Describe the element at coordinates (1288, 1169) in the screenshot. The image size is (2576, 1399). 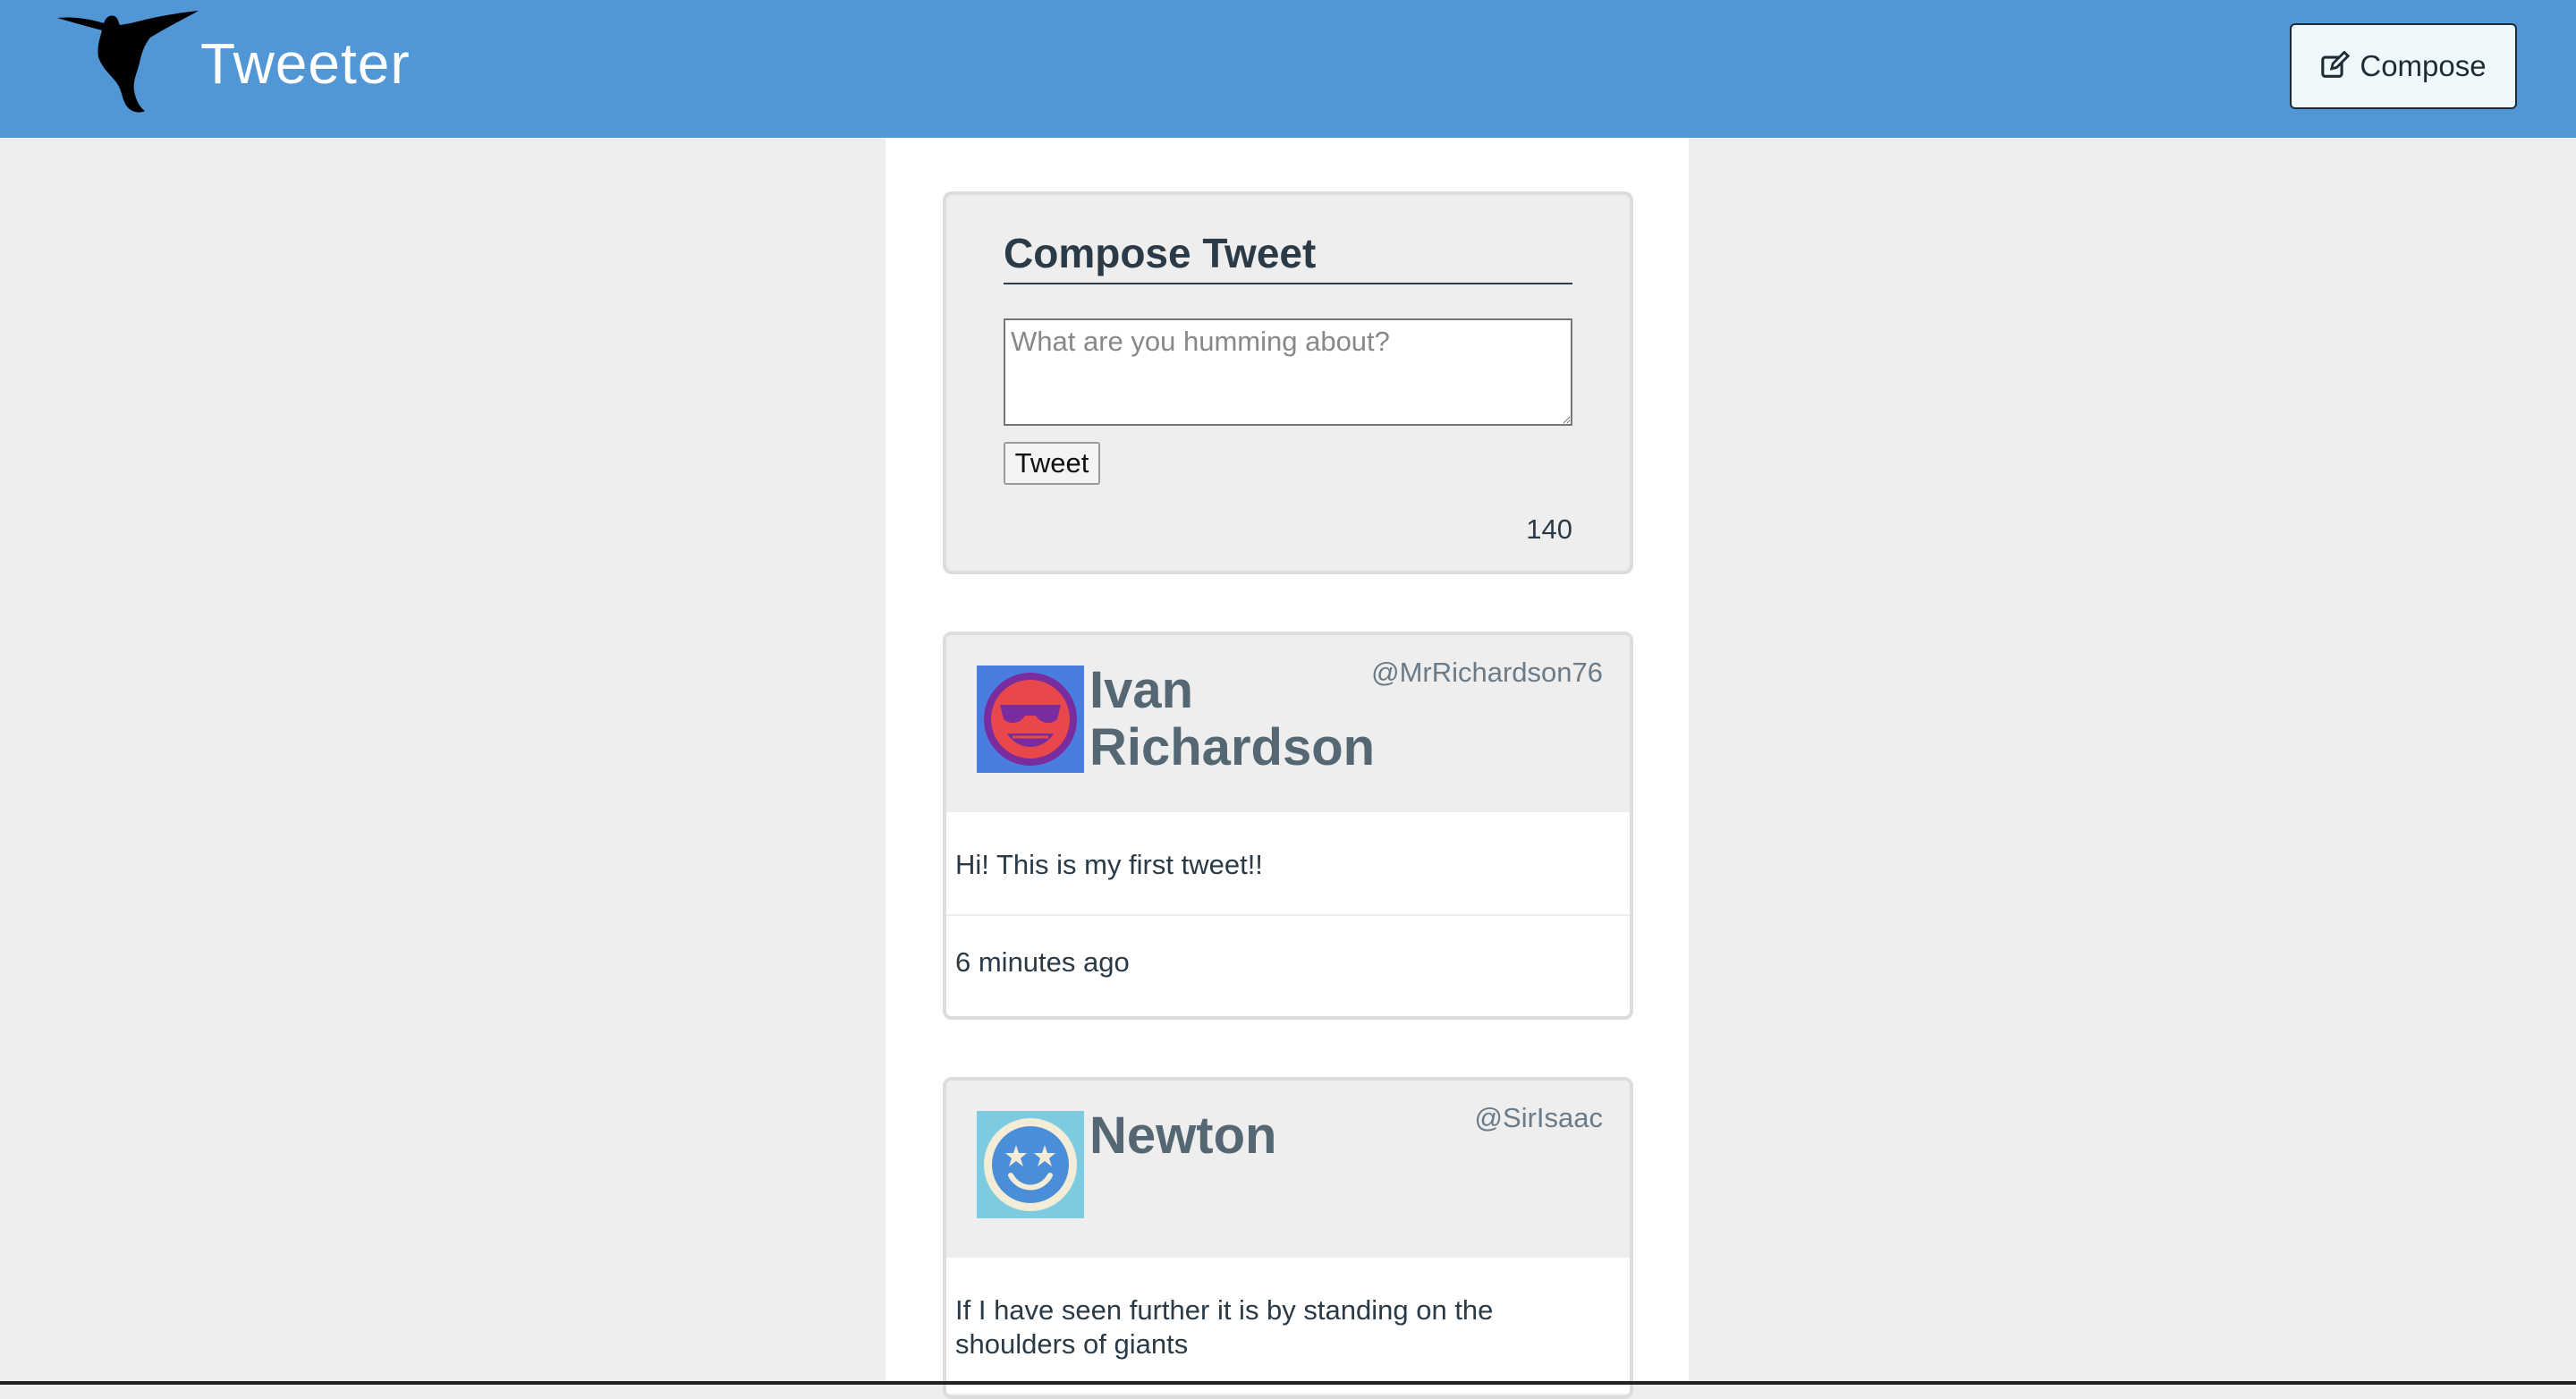
I see `tweet-header: Newton @SirIsaac` at that location.